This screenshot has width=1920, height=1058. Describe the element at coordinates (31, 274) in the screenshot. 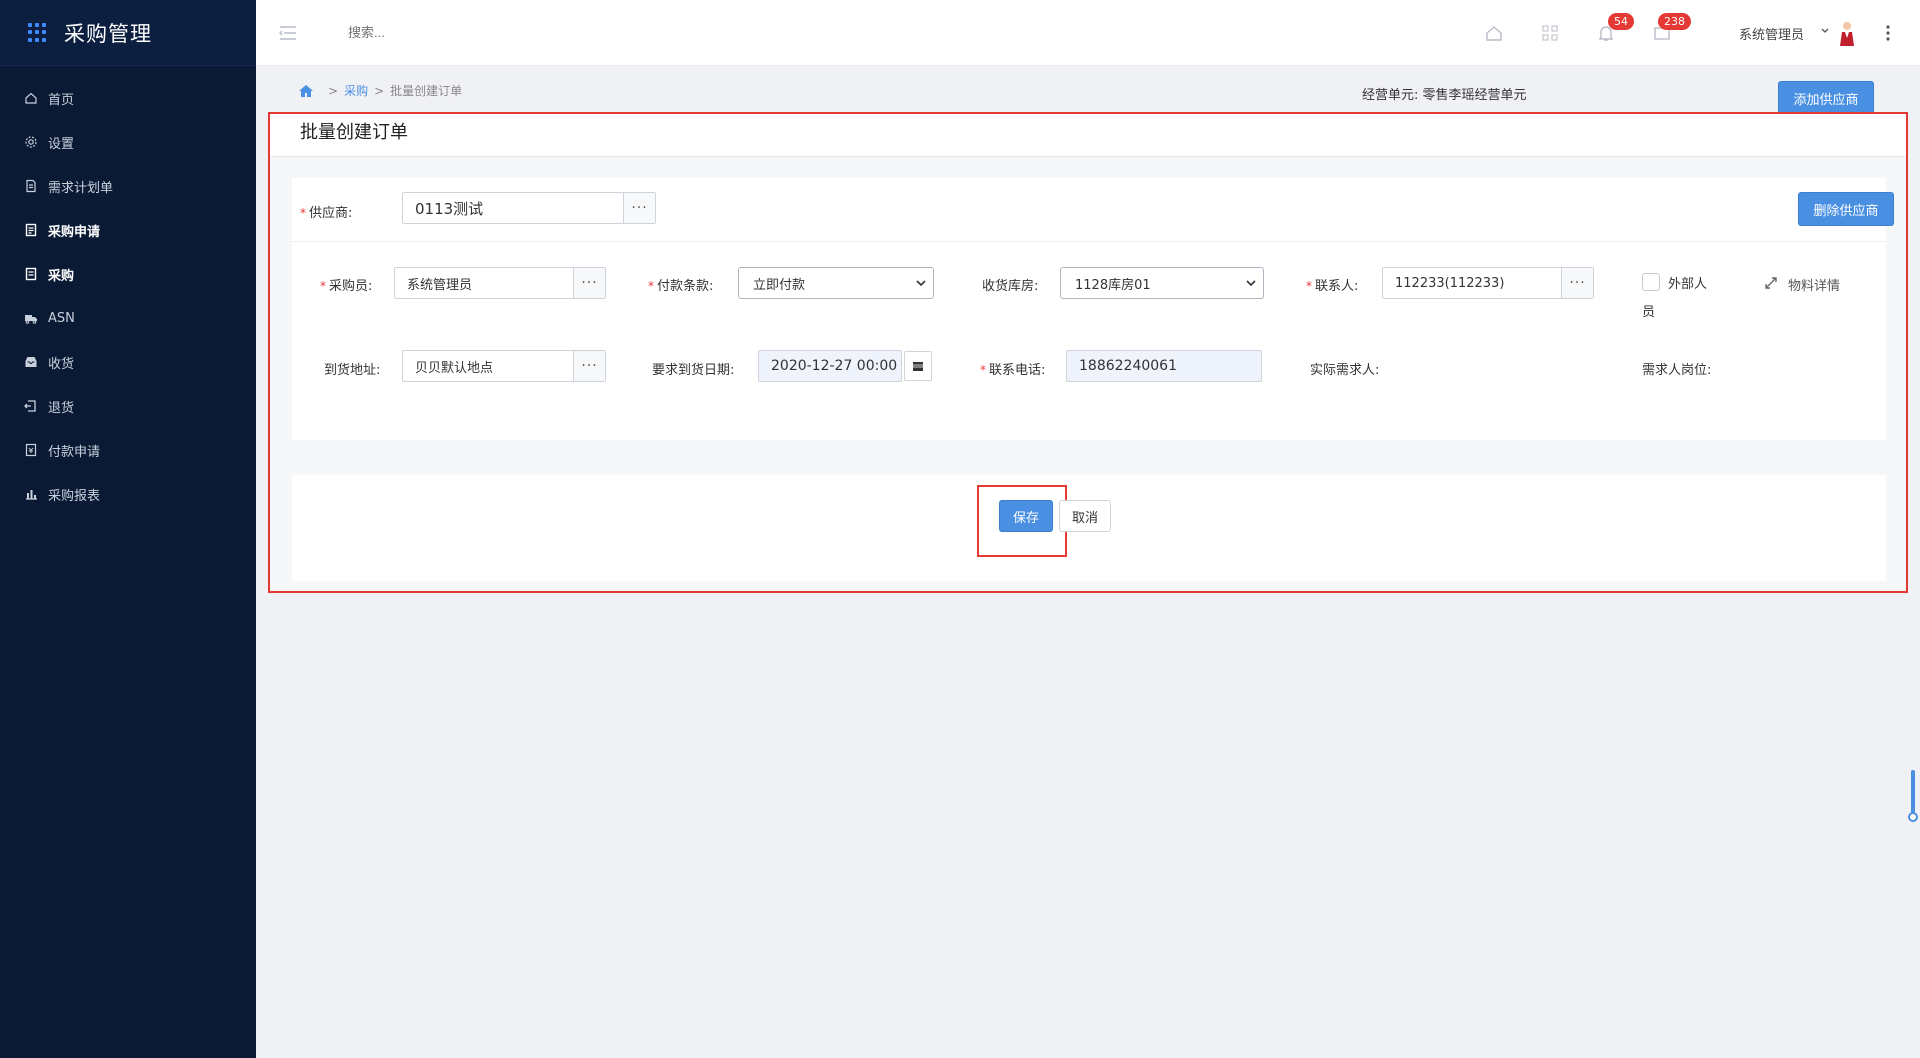

I see `clipboard-icon` at that location.